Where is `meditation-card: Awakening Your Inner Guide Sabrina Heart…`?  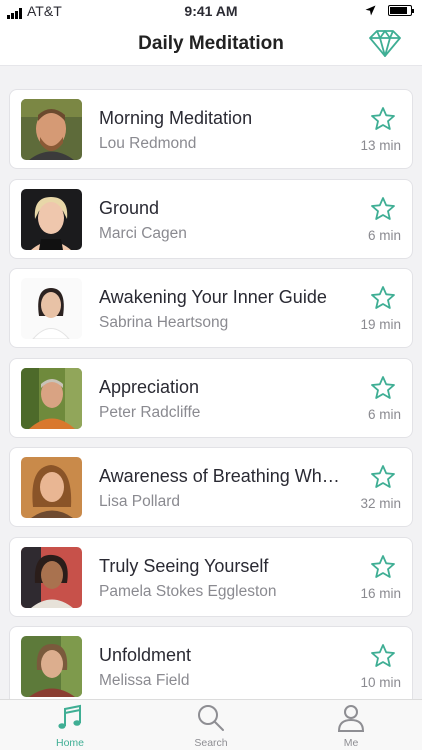
meditation-card: Awakening Your Inner Guide Sabrina Heart… is located at coordinates (211, 308).